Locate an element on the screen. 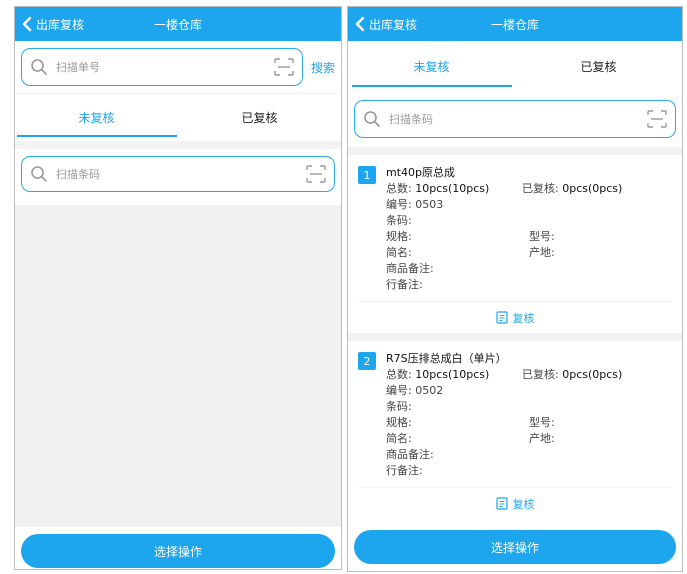 The image size is (687, 574). order-search-box is located at coordinates (162, 67).